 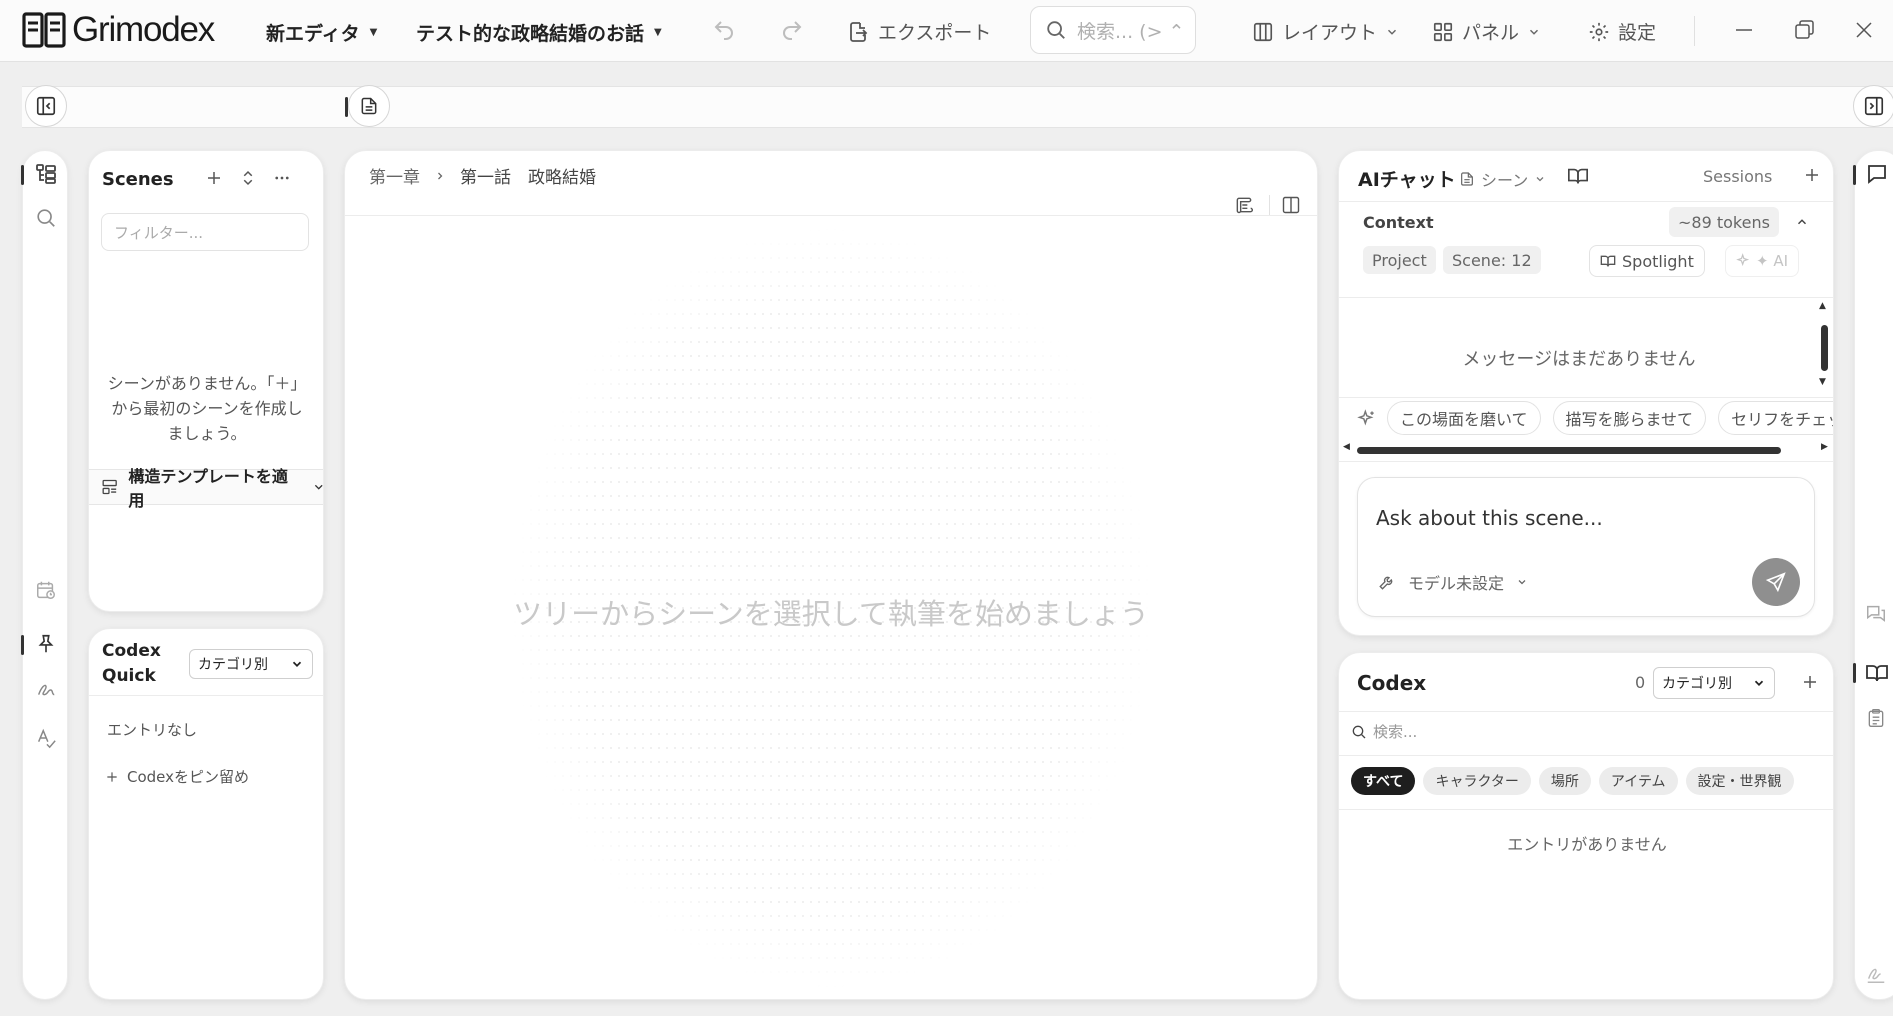 I want to click on add-codex-entry-button, so click(x=1810, y=682).